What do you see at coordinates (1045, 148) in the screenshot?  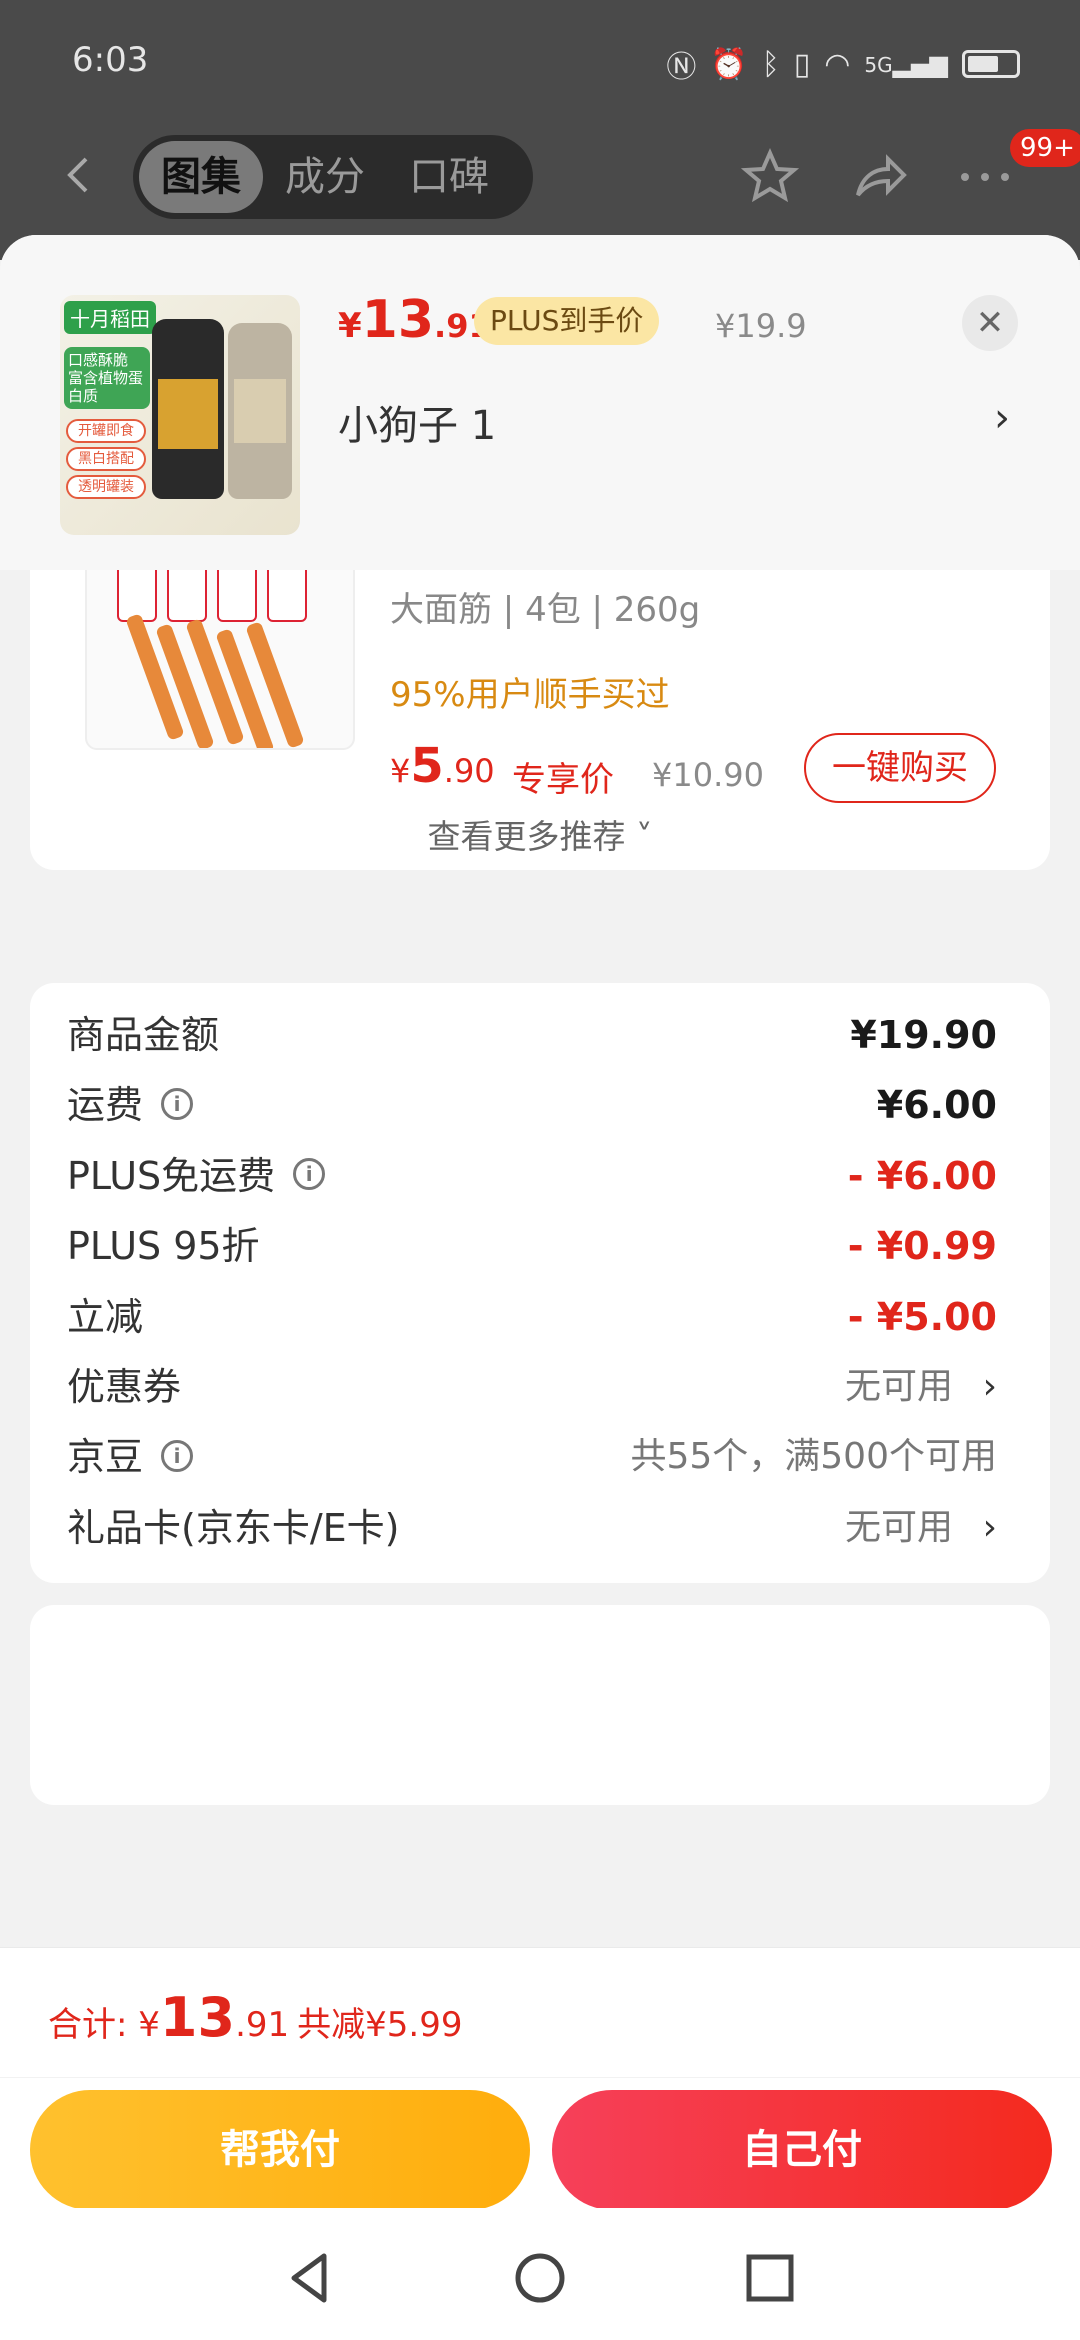 I see `notification-badge: 99+` at bounding box center [1045, 148].